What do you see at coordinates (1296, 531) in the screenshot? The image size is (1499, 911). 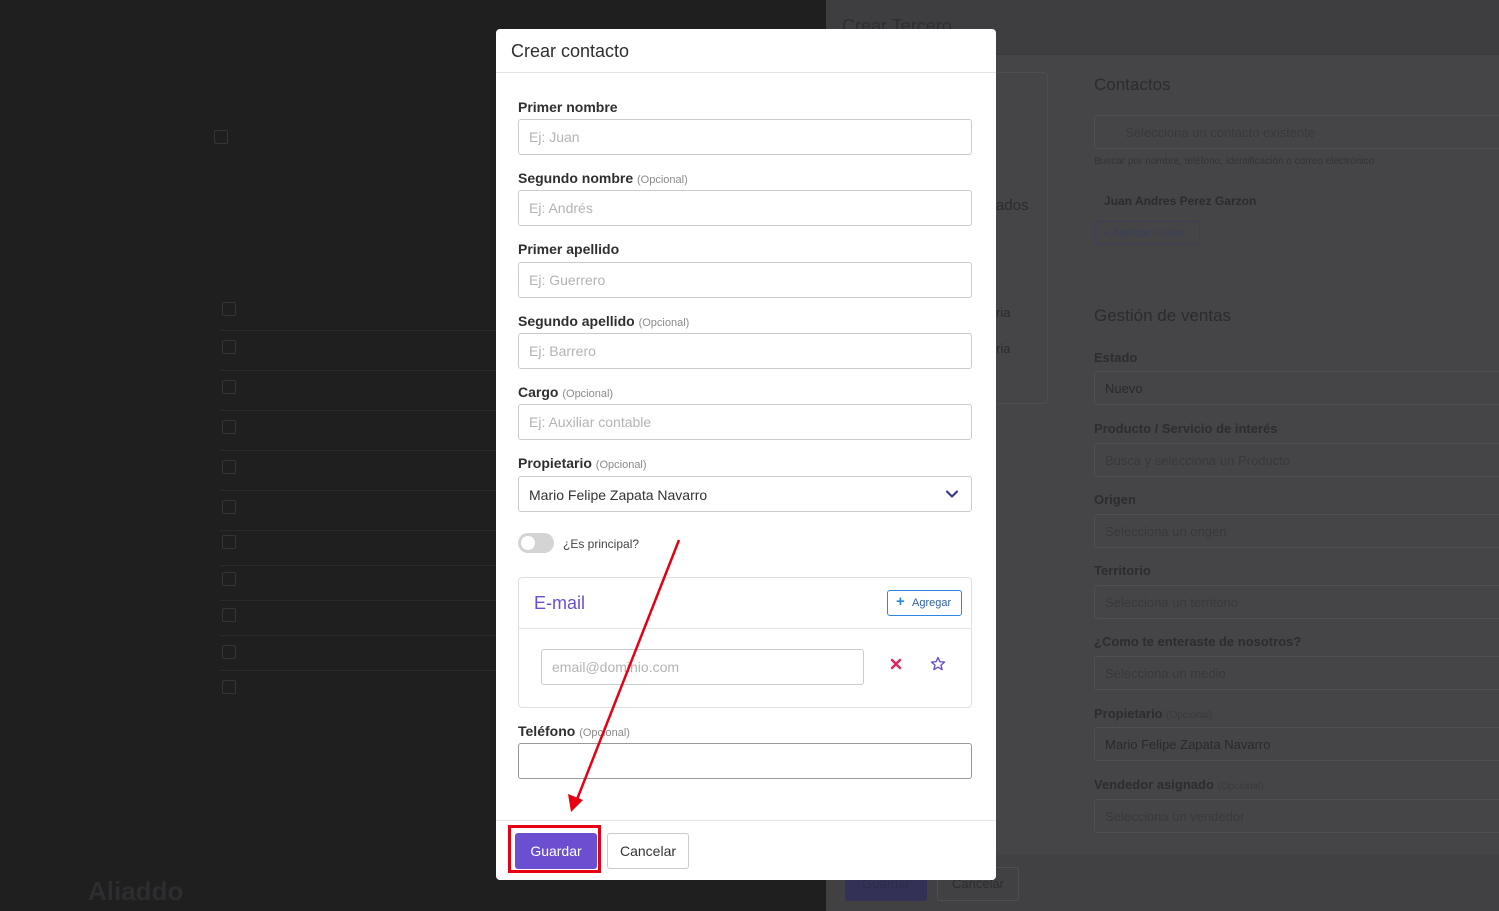 I see `origen-select: Selecciona un origen` at bounding box center [1296, 531].